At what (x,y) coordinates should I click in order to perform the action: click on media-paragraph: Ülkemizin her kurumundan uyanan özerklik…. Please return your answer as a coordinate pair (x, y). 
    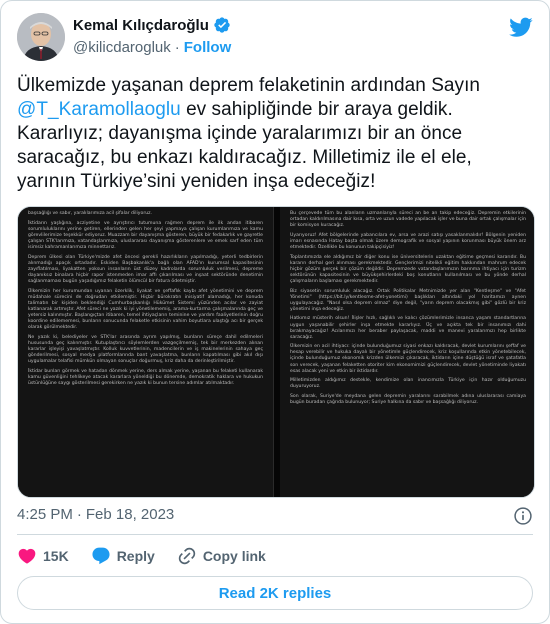
    Looking at the image, I should click on (145, 309).